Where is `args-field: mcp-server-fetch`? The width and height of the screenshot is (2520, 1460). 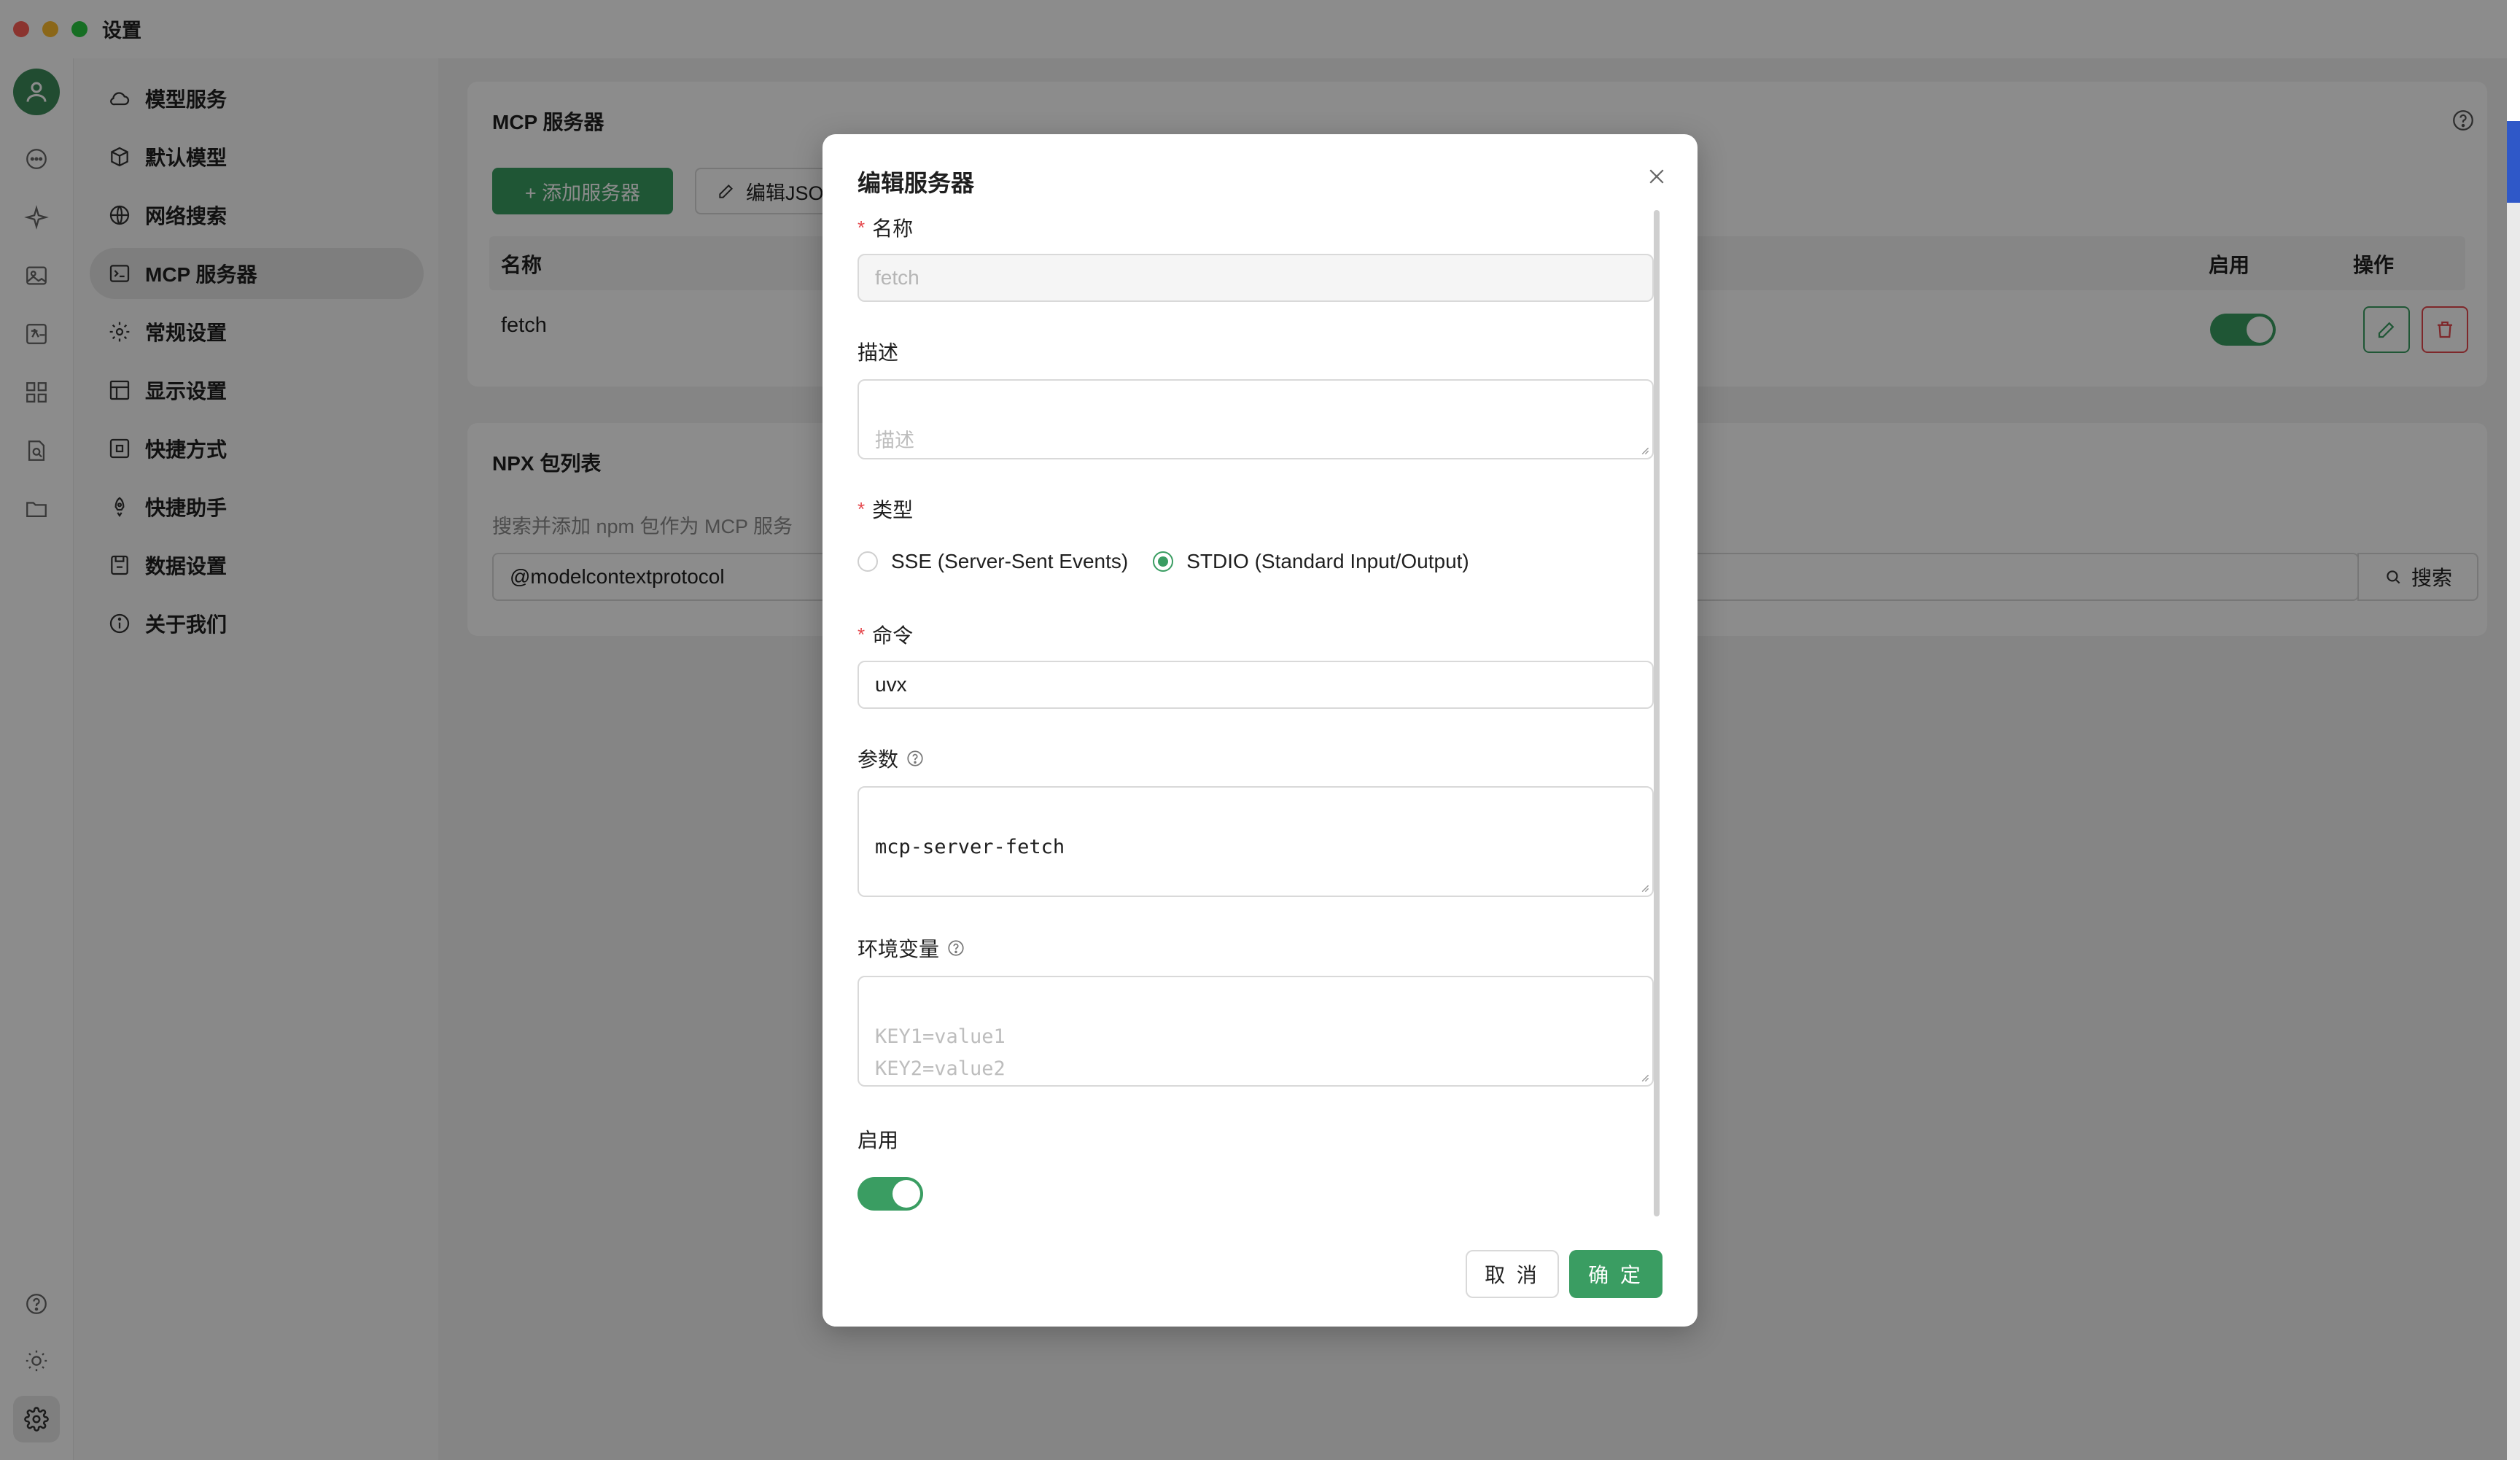 args-field: mcp-server-fetch is located at coordinates (1256, 841).